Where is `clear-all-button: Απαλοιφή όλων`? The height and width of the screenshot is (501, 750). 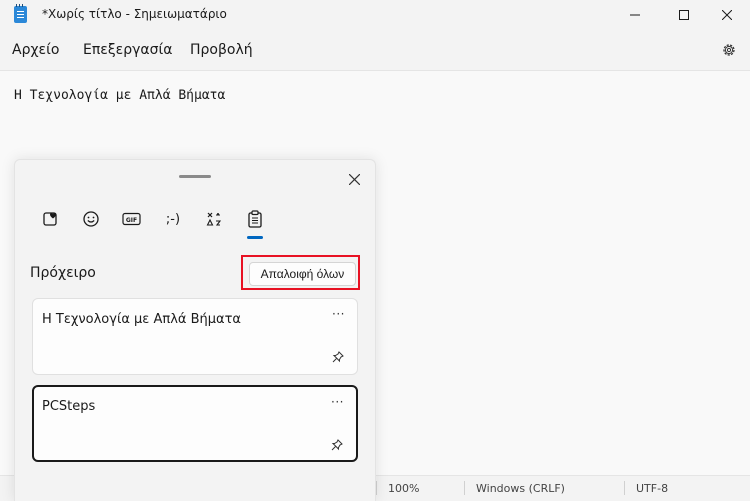 clear-all-button: Απαλοιφή όλων is located at coordinates (302, 274).